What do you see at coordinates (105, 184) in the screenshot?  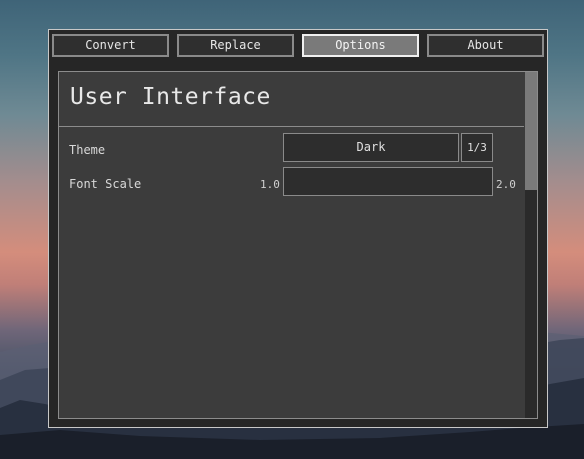 I see `font-scale-label: Font Scale` at bounding box center [105, 184].